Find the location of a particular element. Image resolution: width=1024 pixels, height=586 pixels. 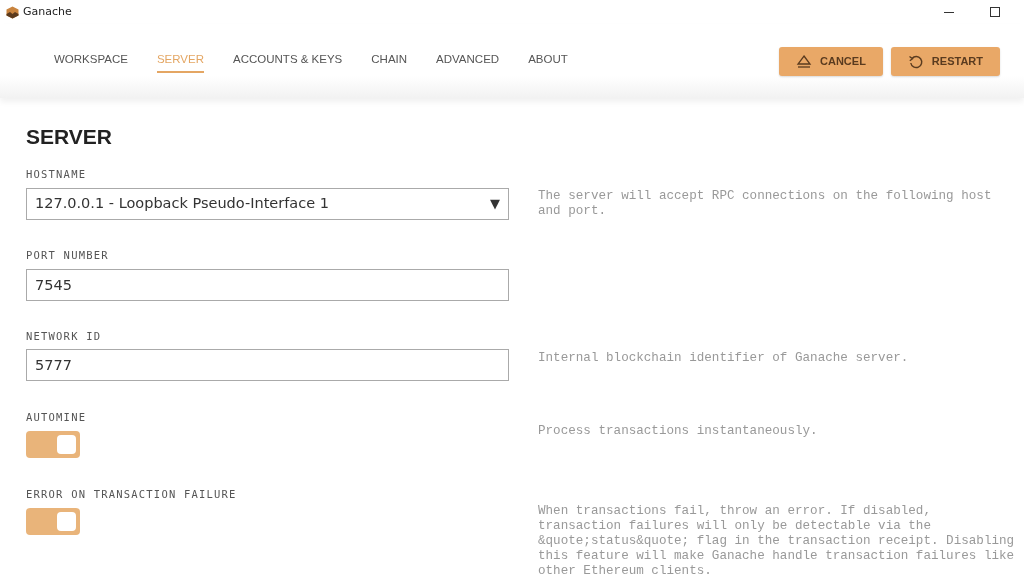

help-text: Internal blockchain identifier of Ganache server. is located at coordinates (724, 358).